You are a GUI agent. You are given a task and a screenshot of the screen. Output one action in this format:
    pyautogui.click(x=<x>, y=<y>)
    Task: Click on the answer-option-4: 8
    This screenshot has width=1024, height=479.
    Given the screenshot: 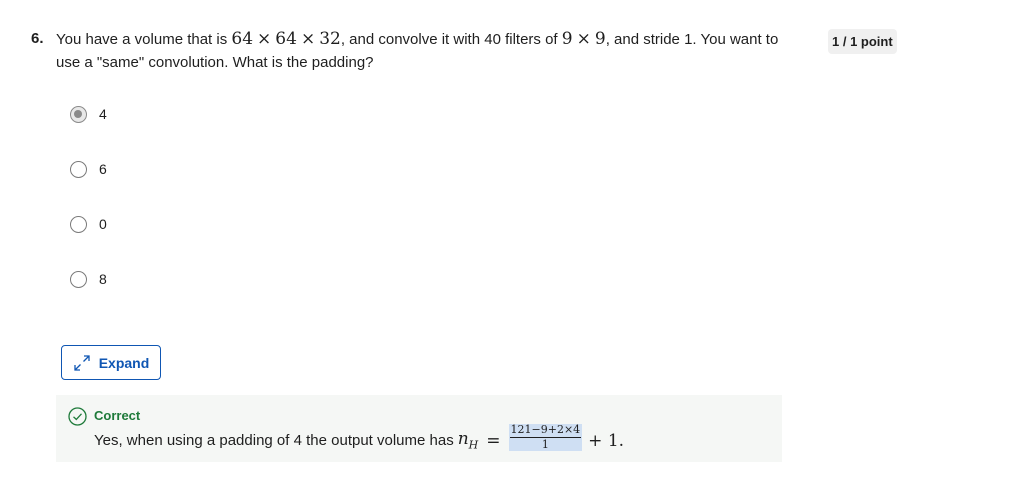 What is the action you would take?
    pyautogui.click(x=88, y=279)
    